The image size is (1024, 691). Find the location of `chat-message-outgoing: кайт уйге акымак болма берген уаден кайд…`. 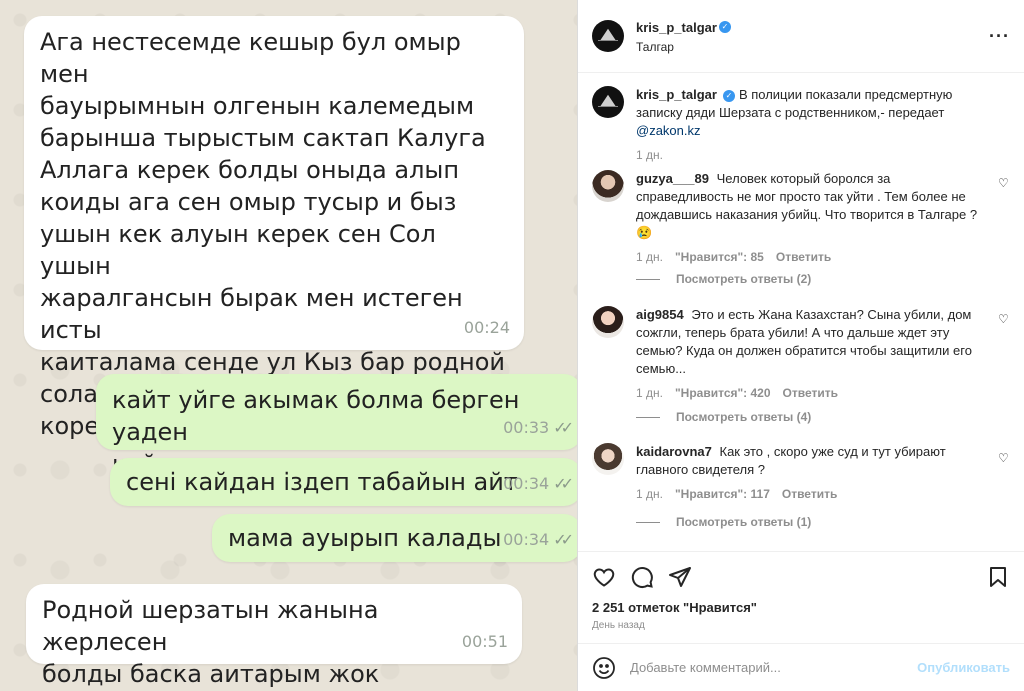

chat-message-outgoing: кайт уйге акымак болма берген уаден кайд… is located at coordinates (336, 426).